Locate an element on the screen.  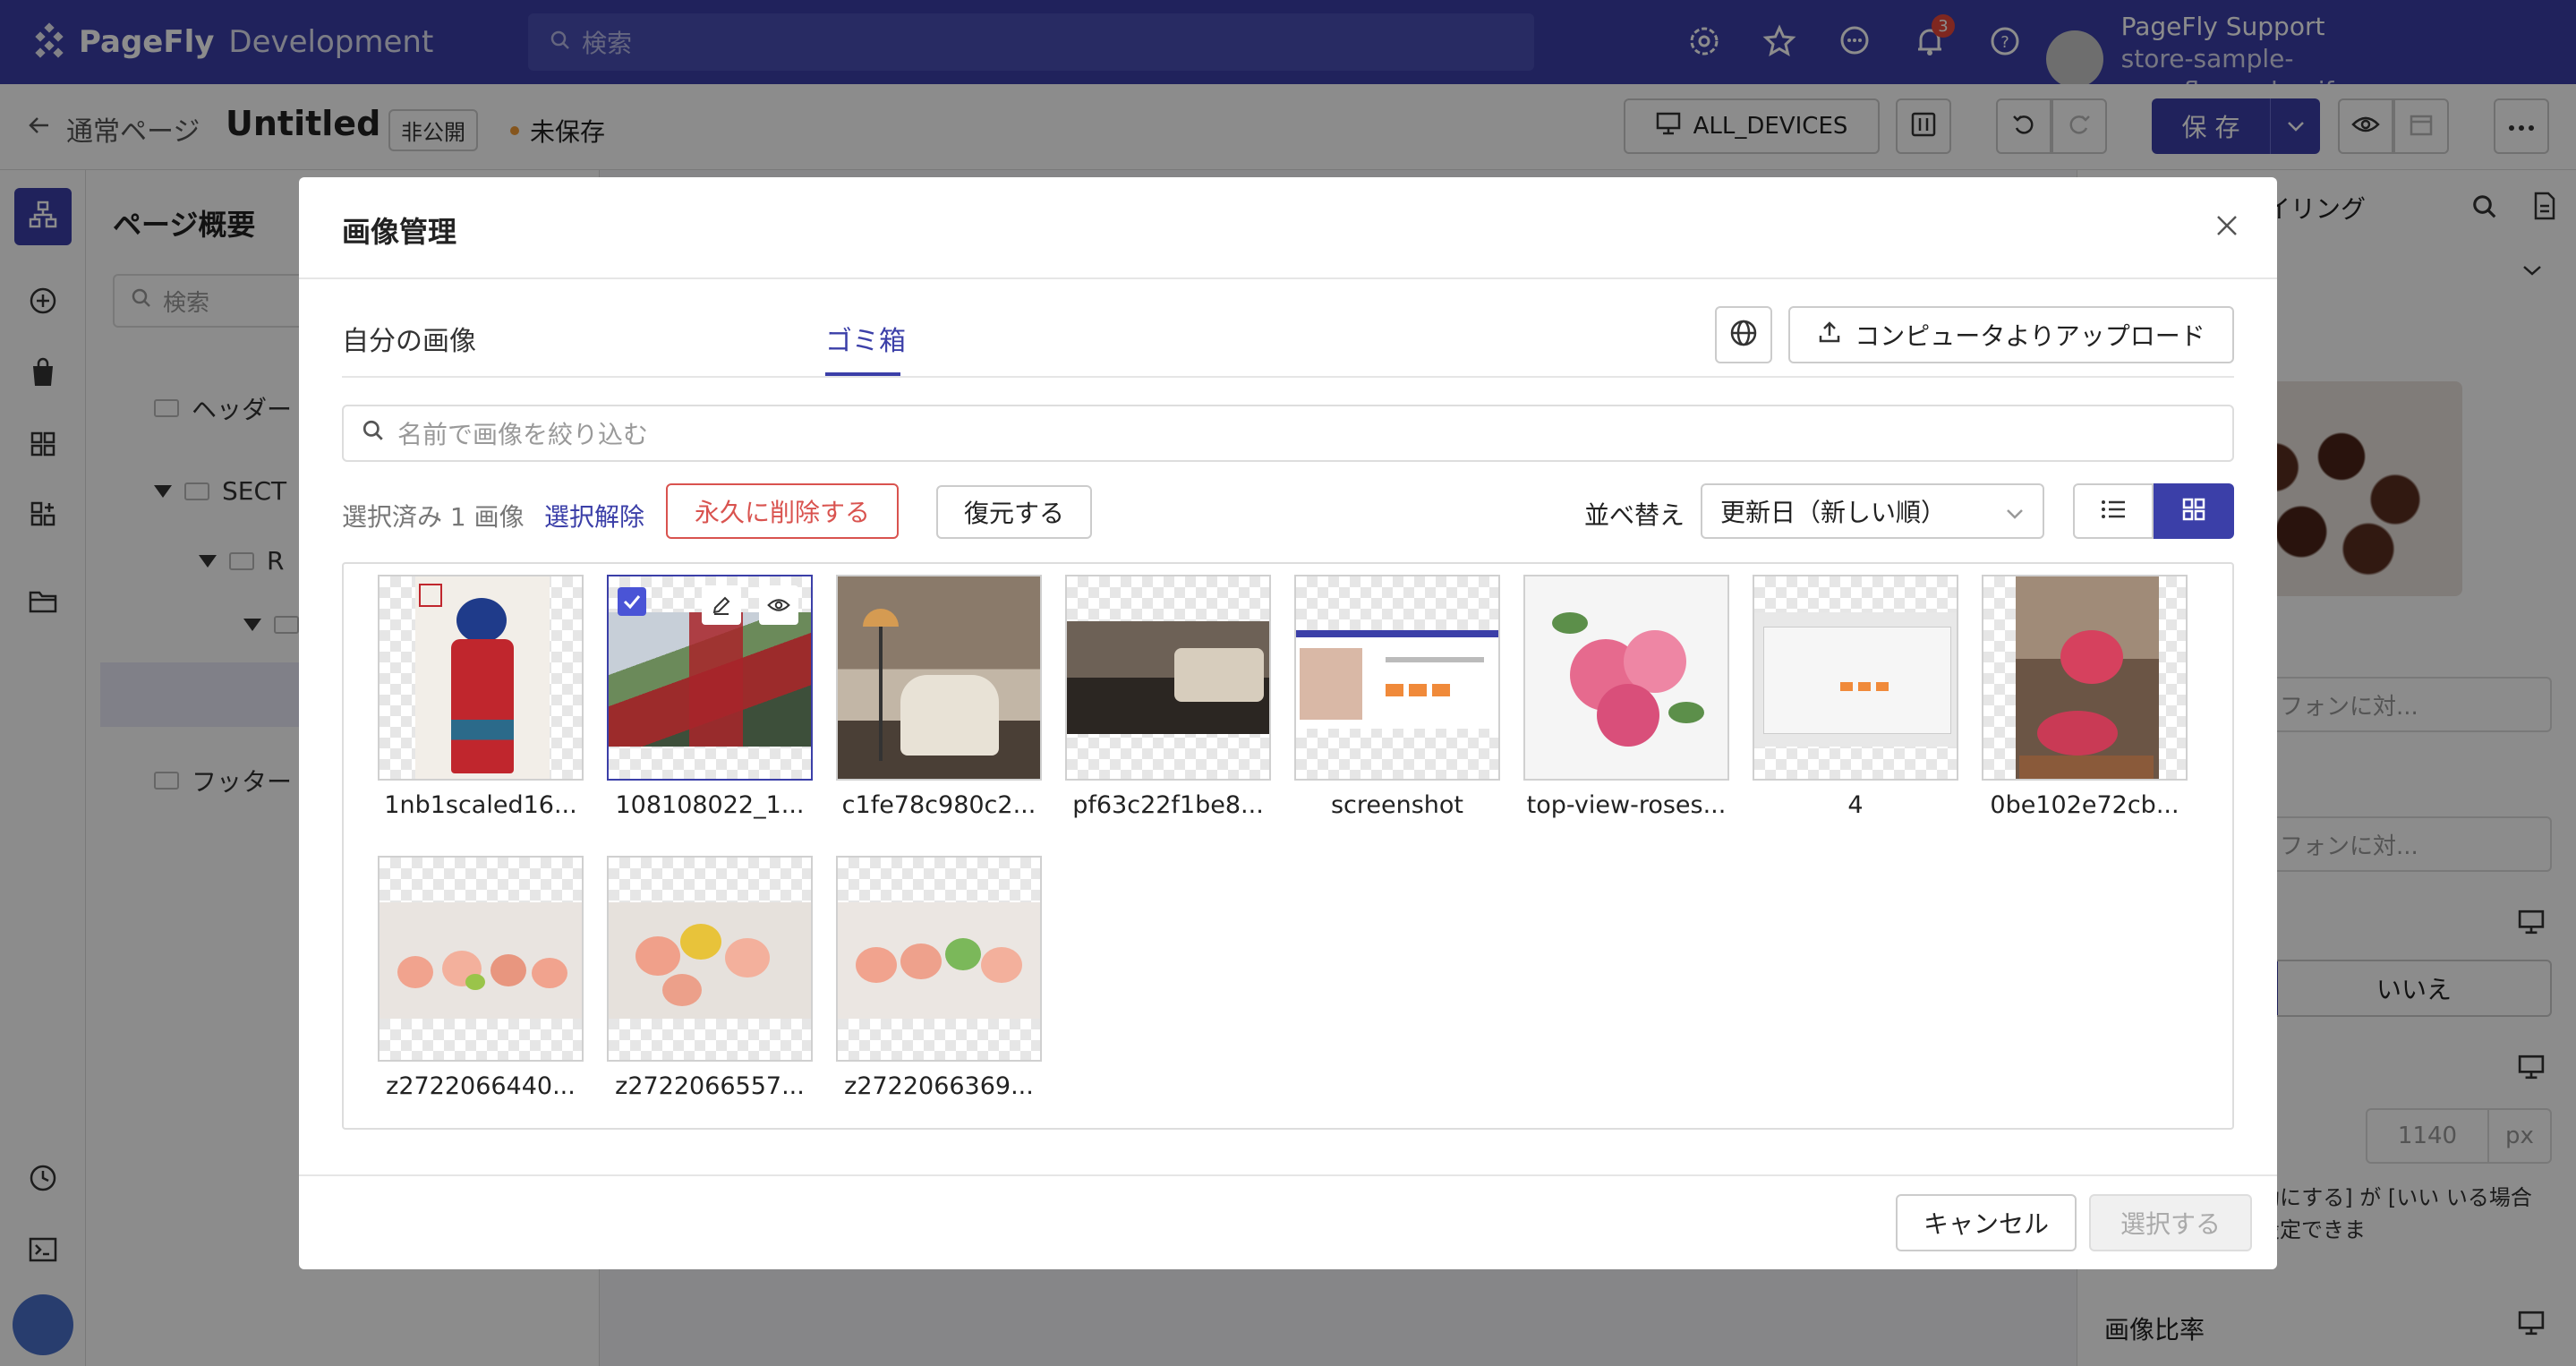
delete-permanently-button: 永久に削除する is located at coordinates (782, 511).